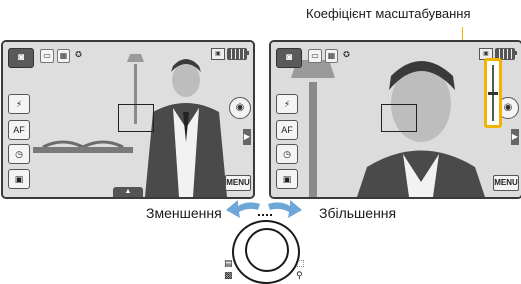 Image resolution: width=521 pixels, height=284 pixels. Describe the element at coordinates (228, 263) in the screenshot. I see `thumbnail-view-icon: ▤` at that location.